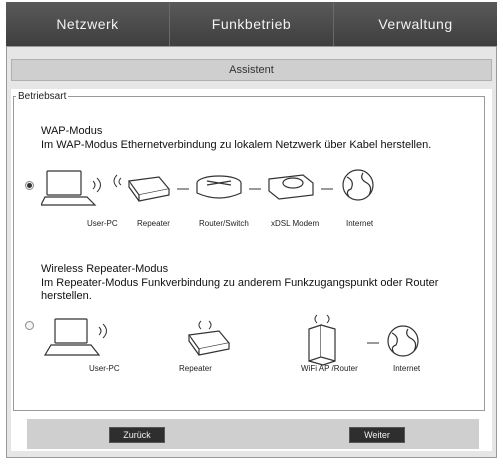  I want to click on wap-device-label: User-PC, so click(102, 223).